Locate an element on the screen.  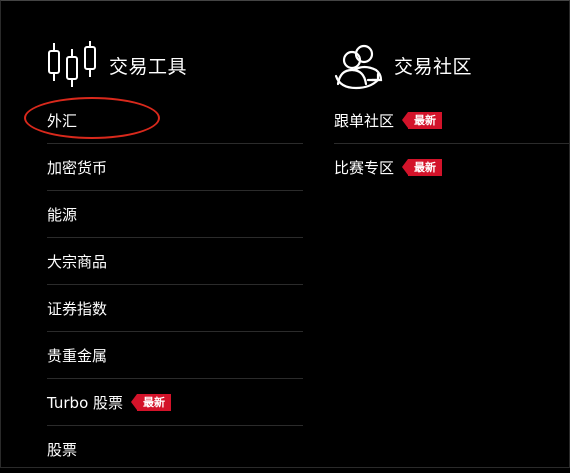
trading-tools-item-label: 外汇 is located at coordinates (62, 120).